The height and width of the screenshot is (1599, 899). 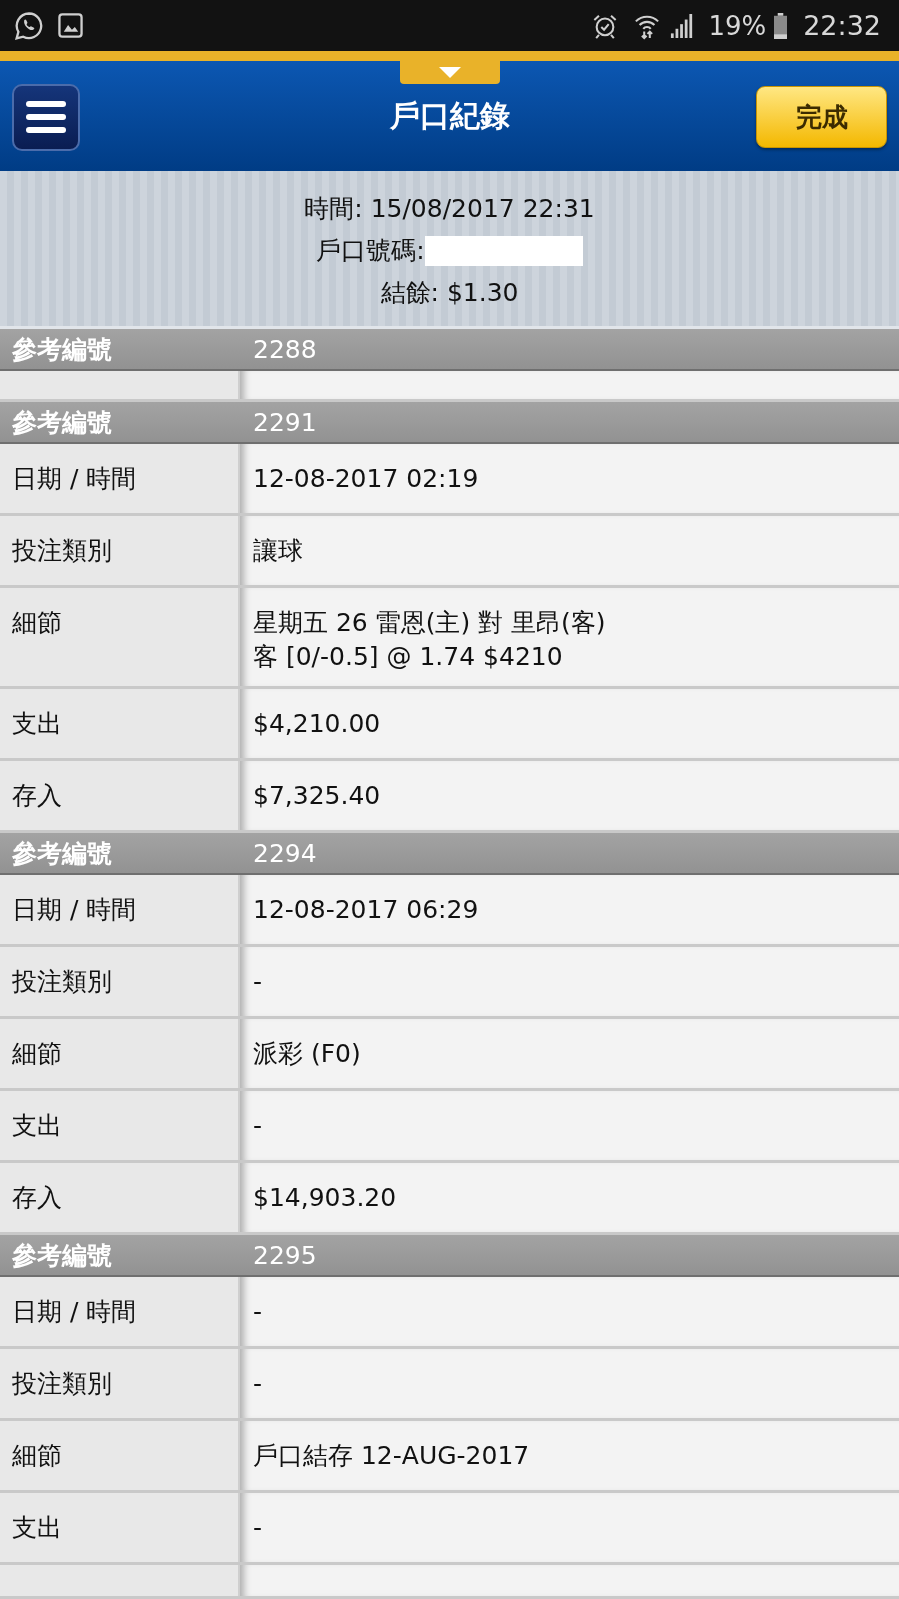 I want to click on field-value: $7,325.40, so click(x=569, y=795).